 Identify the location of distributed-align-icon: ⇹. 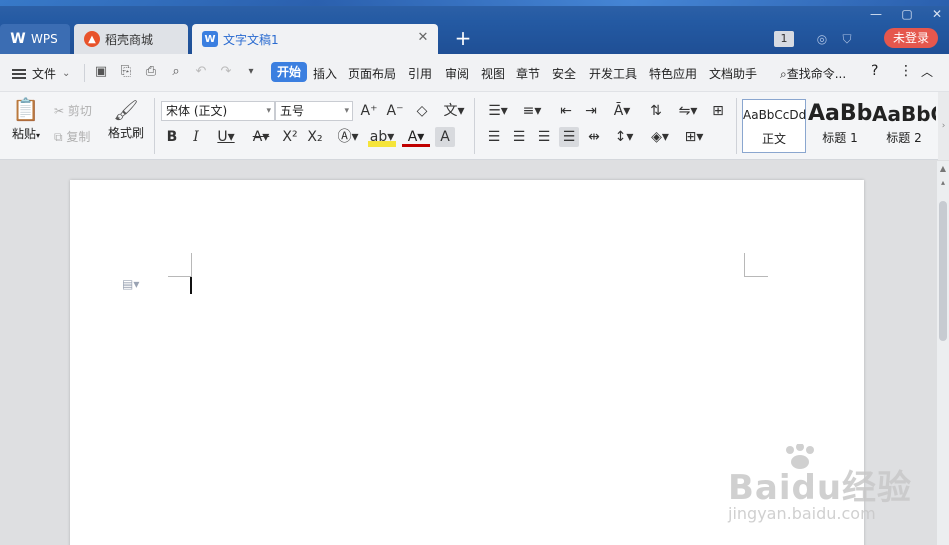
(594, 137).